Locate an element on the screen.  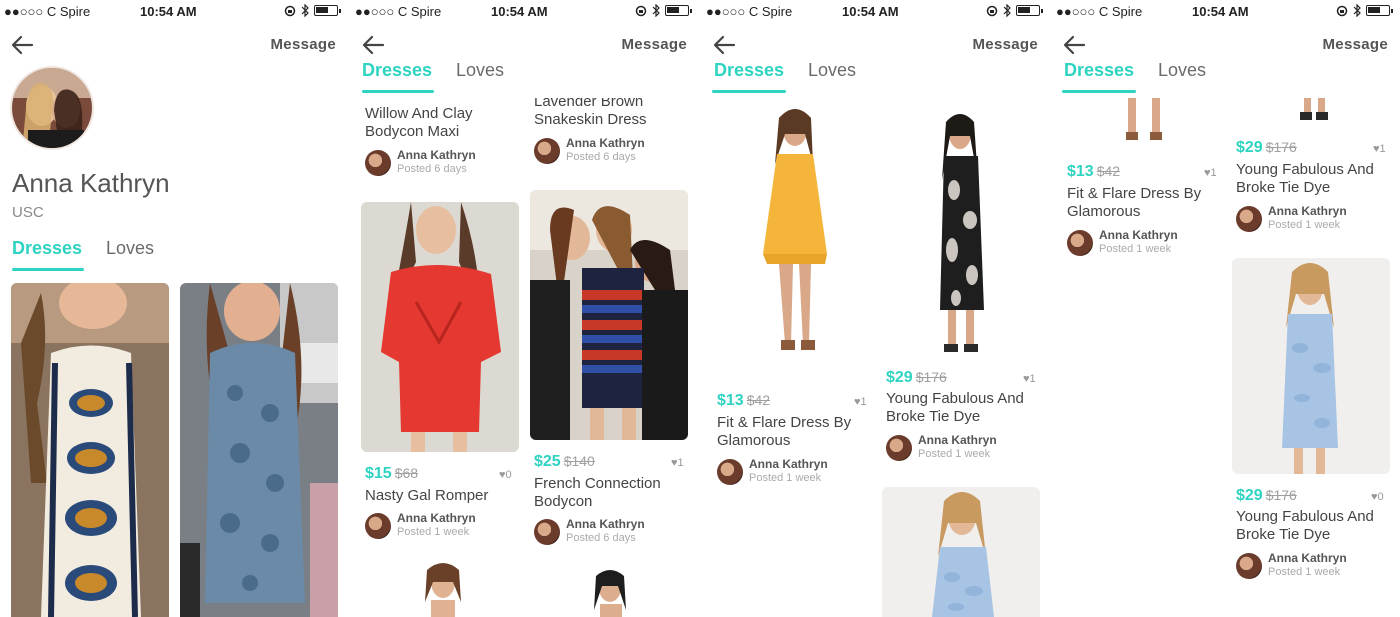
original-price: $140 is located at coordinates (579, 461).